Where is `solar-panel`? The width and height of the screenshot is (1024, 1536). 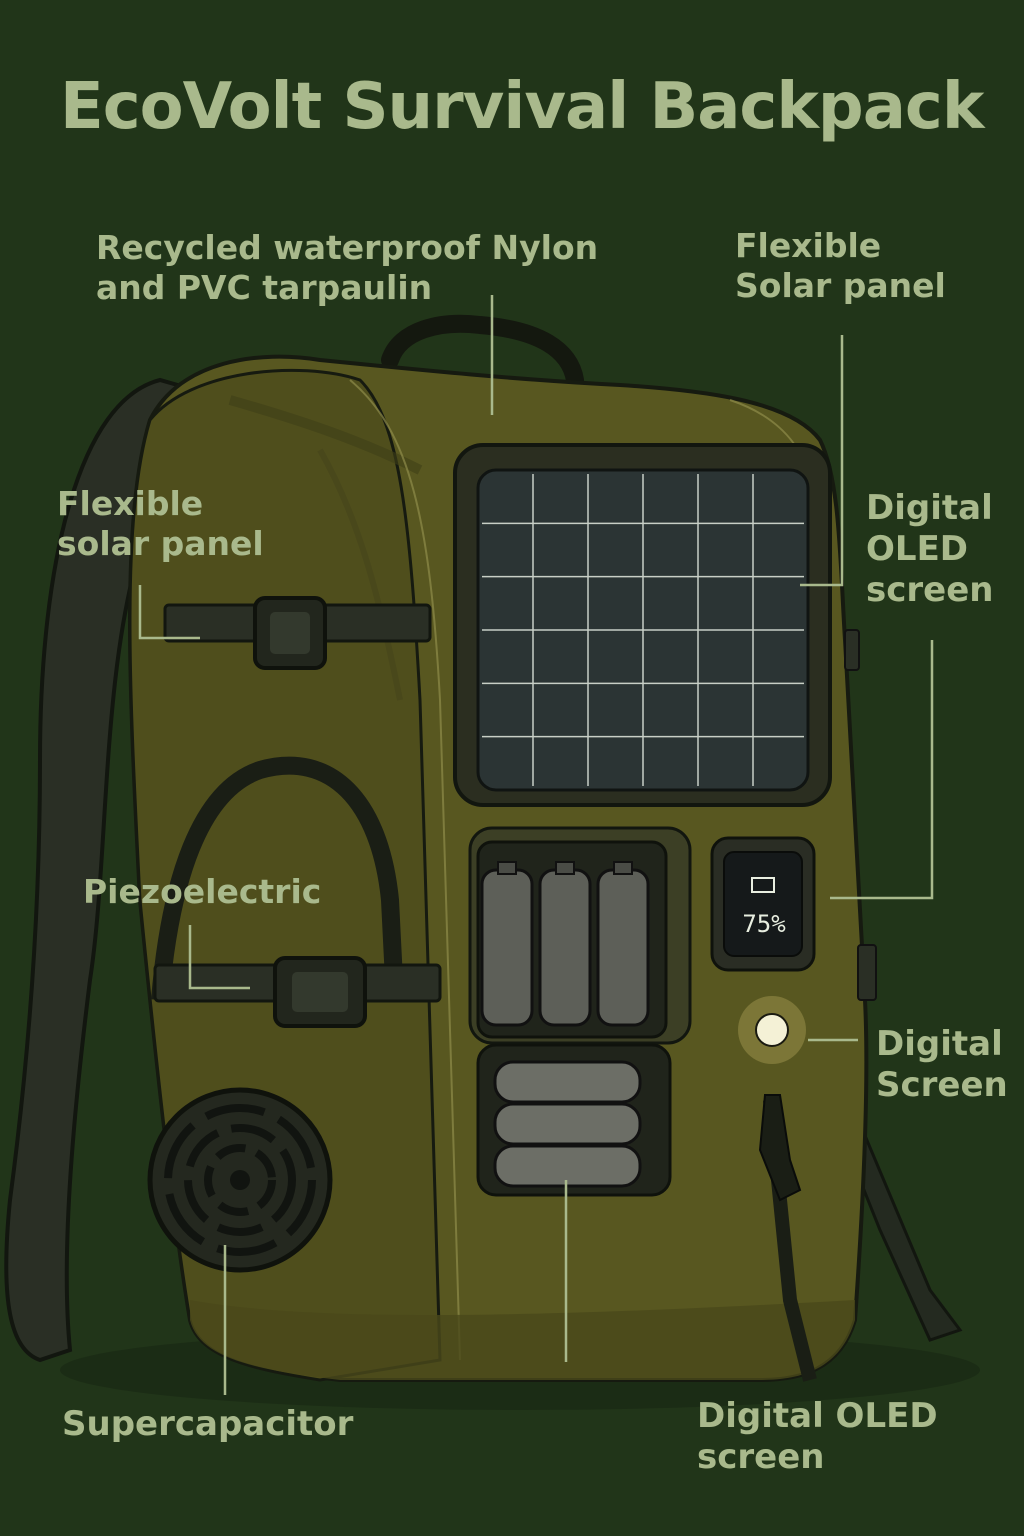
solar-panel is located at coordinates (643, 630).